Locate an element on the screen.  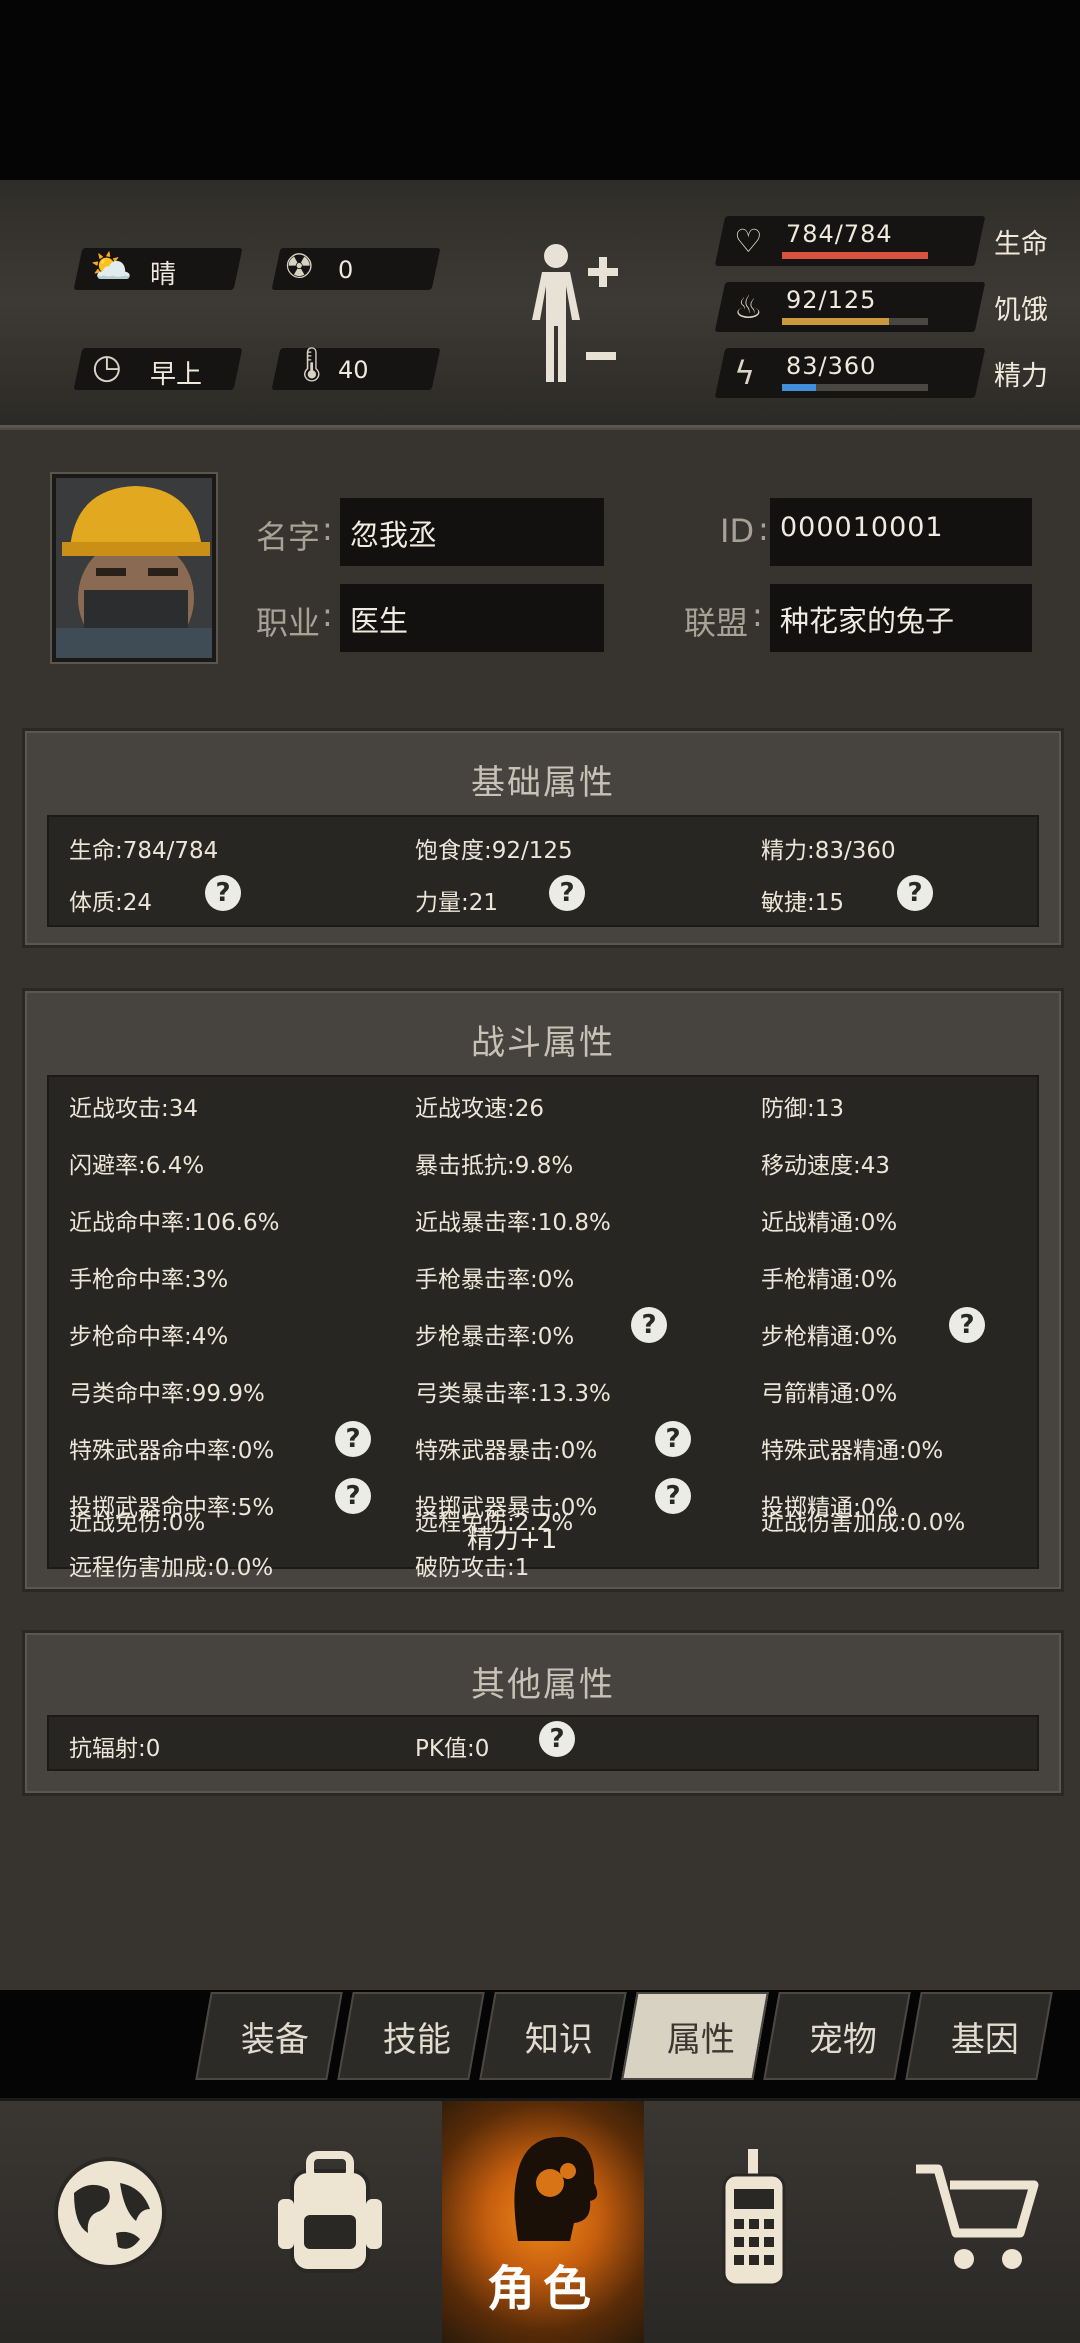
hunger-bar is located at coordinates (855, 321).